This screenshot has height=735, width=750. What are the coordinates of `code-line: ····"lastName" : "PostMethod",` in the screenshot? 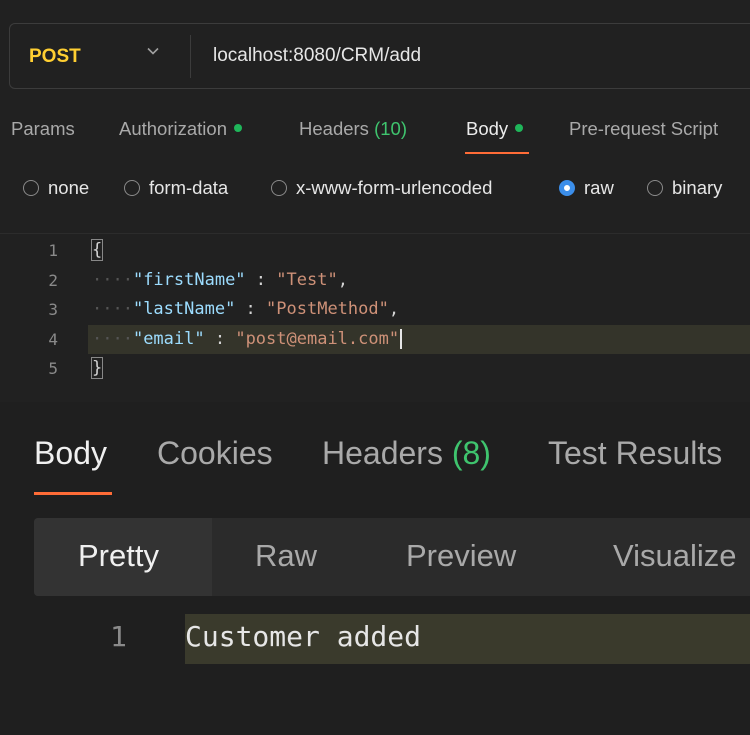 It's located at (245, 309).